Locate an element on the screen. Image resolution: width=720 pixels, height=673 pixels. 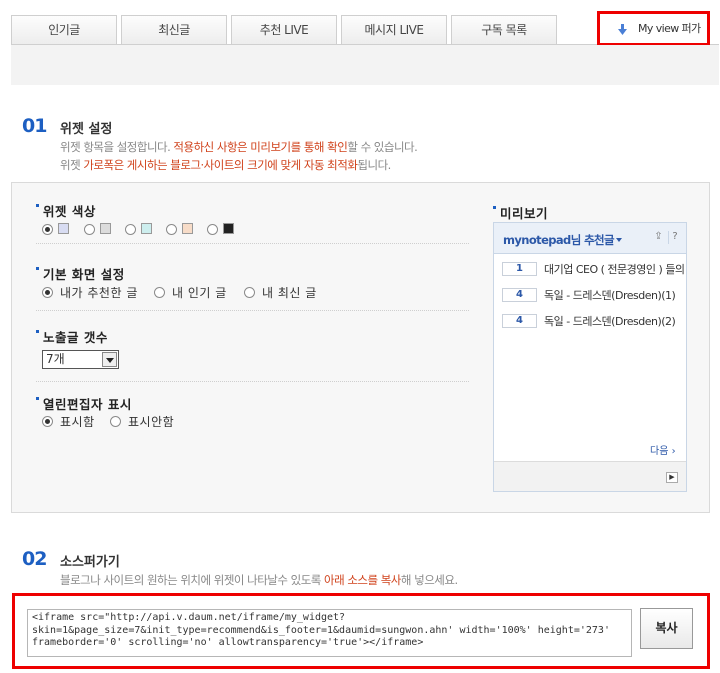
radio-show is located at coordinates (47, 421).